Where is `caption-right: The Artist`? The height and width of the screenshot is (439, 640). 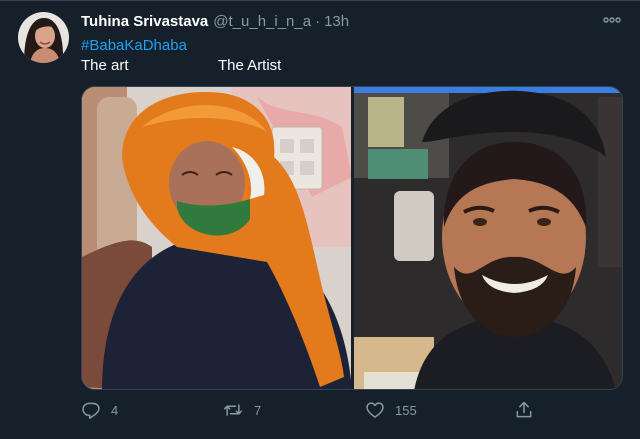
caption-right: The Artist is located at coordinates (250, 65).